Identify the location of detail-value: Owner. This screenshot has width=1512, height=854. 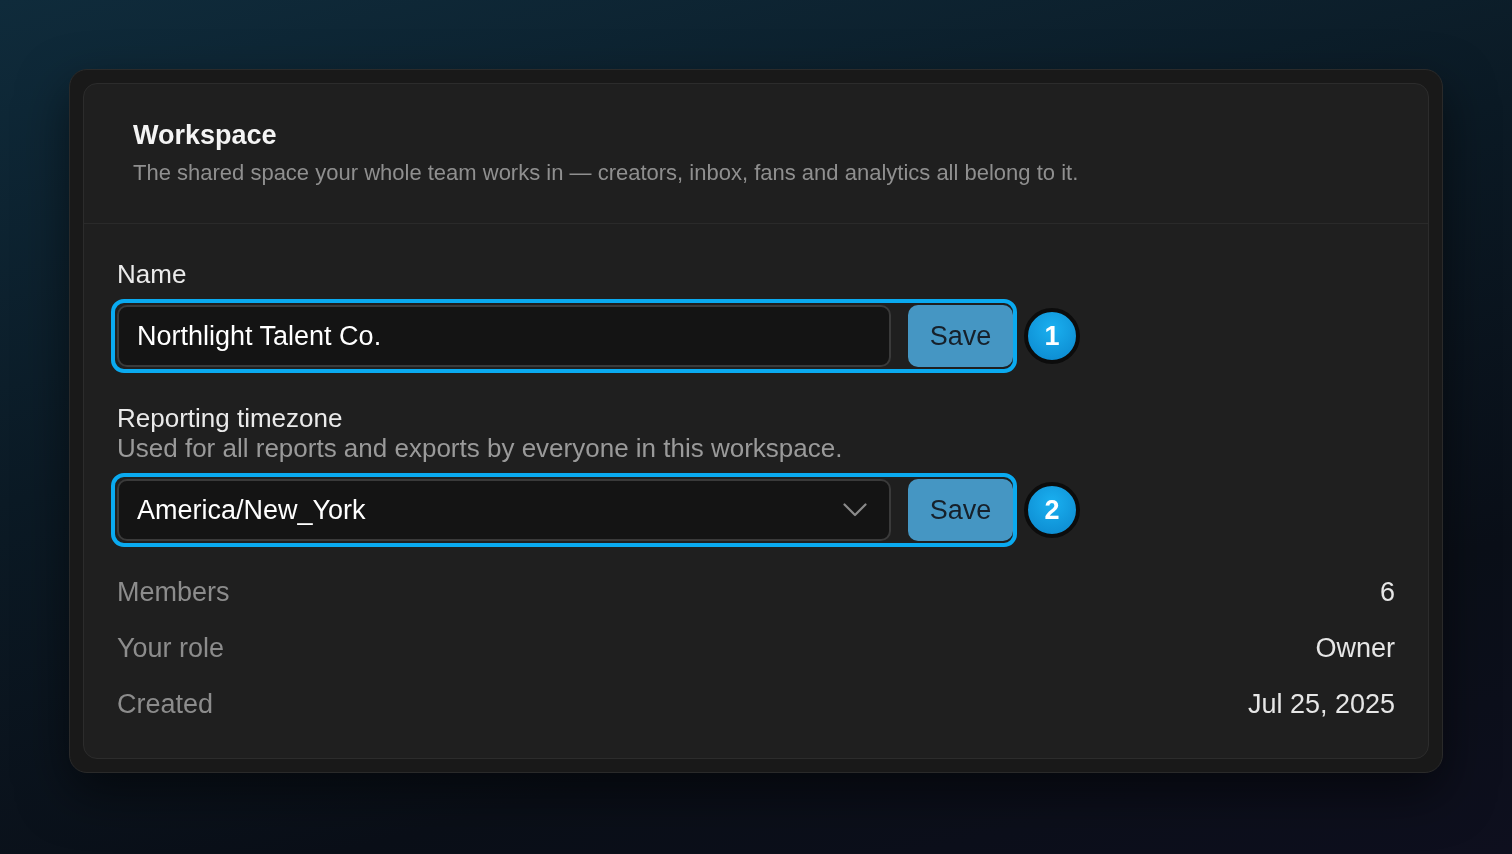
(1355, 648).